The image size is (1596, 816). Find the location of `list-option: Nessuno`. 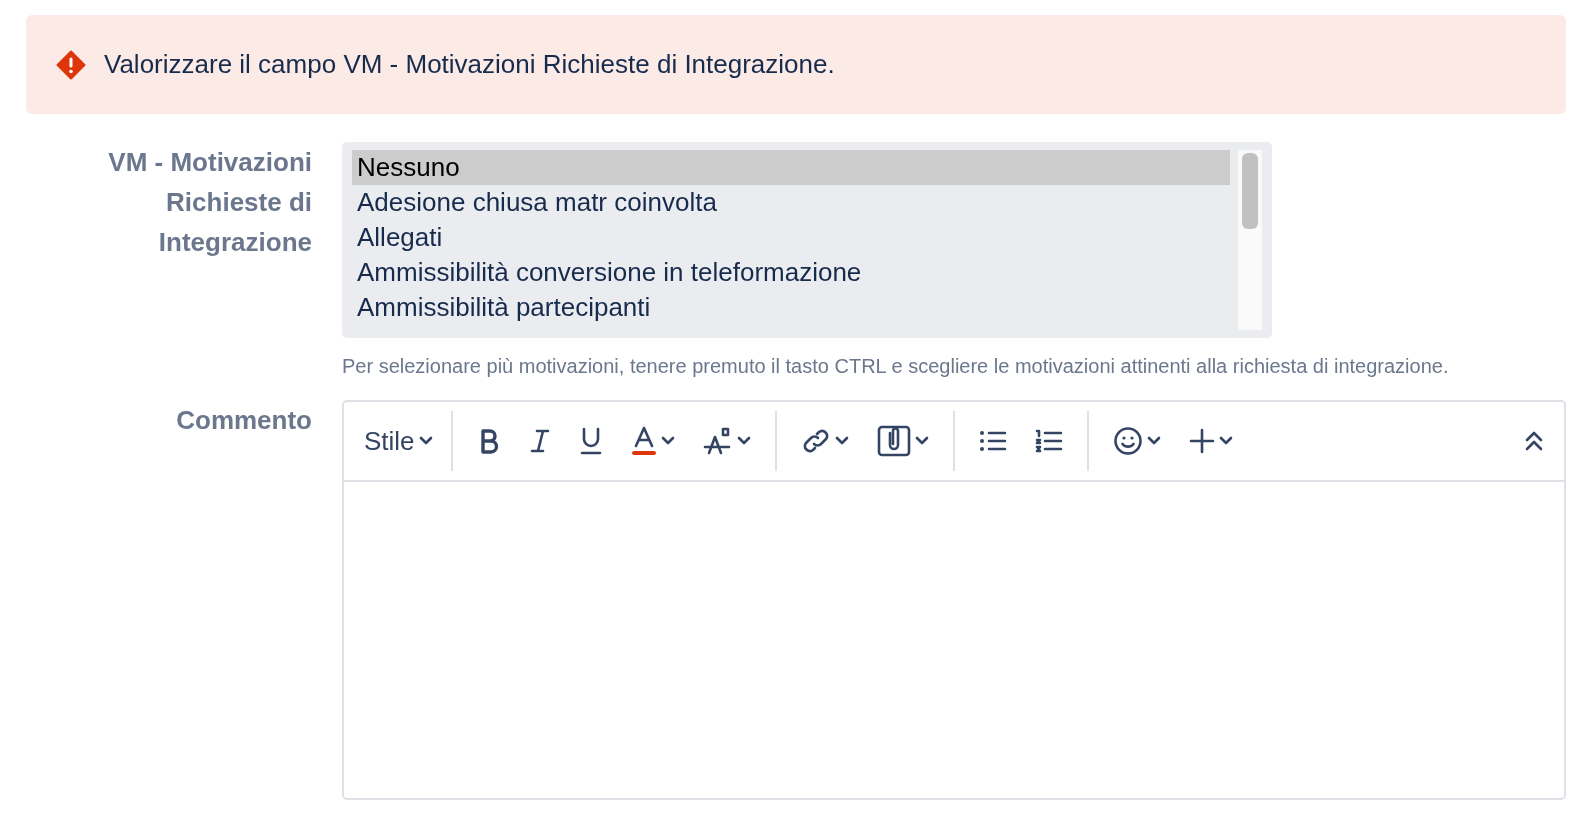

list-option: Nessuno is located at coordinates (791, 167).